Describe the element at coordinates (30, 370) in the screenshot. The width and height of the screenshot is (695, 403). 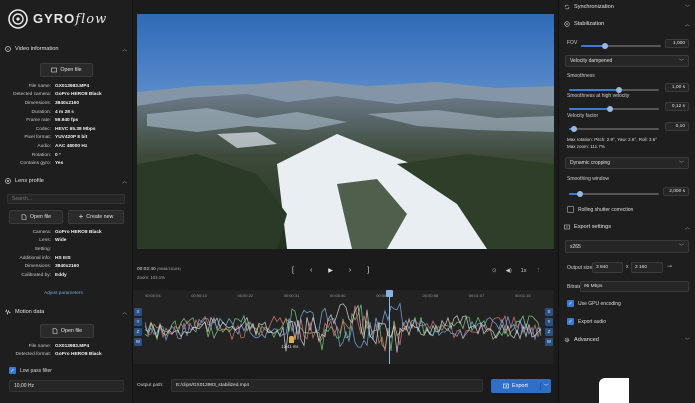
I see `lowpass-toggle: ✓ Low pass filter` at that location.